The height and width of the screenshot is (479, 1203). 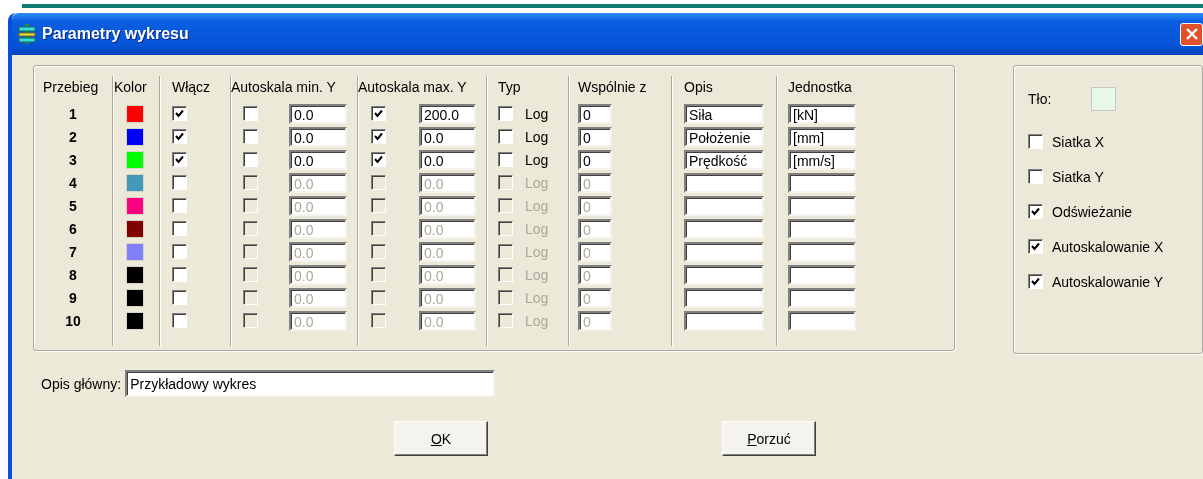 I want to click on ok-button: OK, so click(x=441, y=438).